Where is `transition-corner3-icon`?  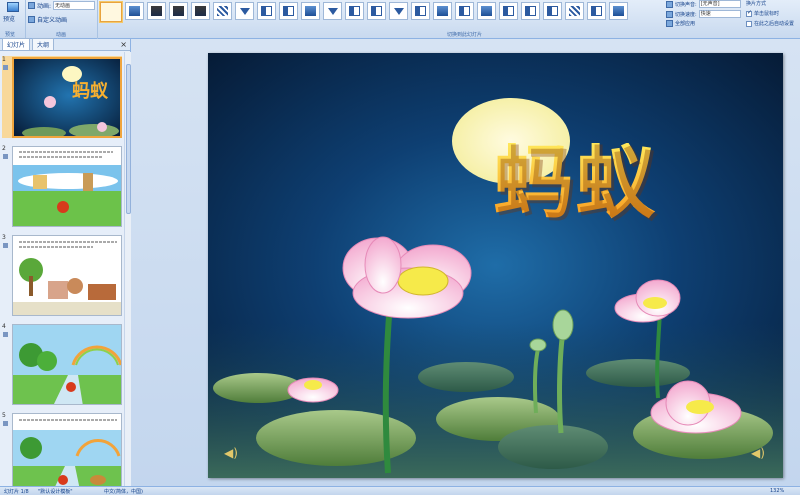 transition-corner3-icon is located at coordinates (552, 11).